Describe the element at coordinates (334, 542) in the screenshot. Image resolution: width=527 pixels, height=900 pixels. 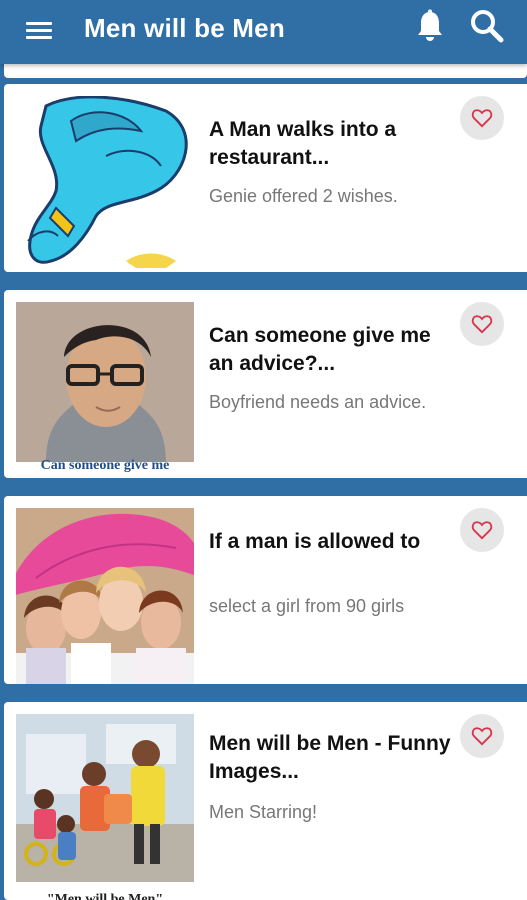
I see `post-title: If a man is allowed to` at that location.